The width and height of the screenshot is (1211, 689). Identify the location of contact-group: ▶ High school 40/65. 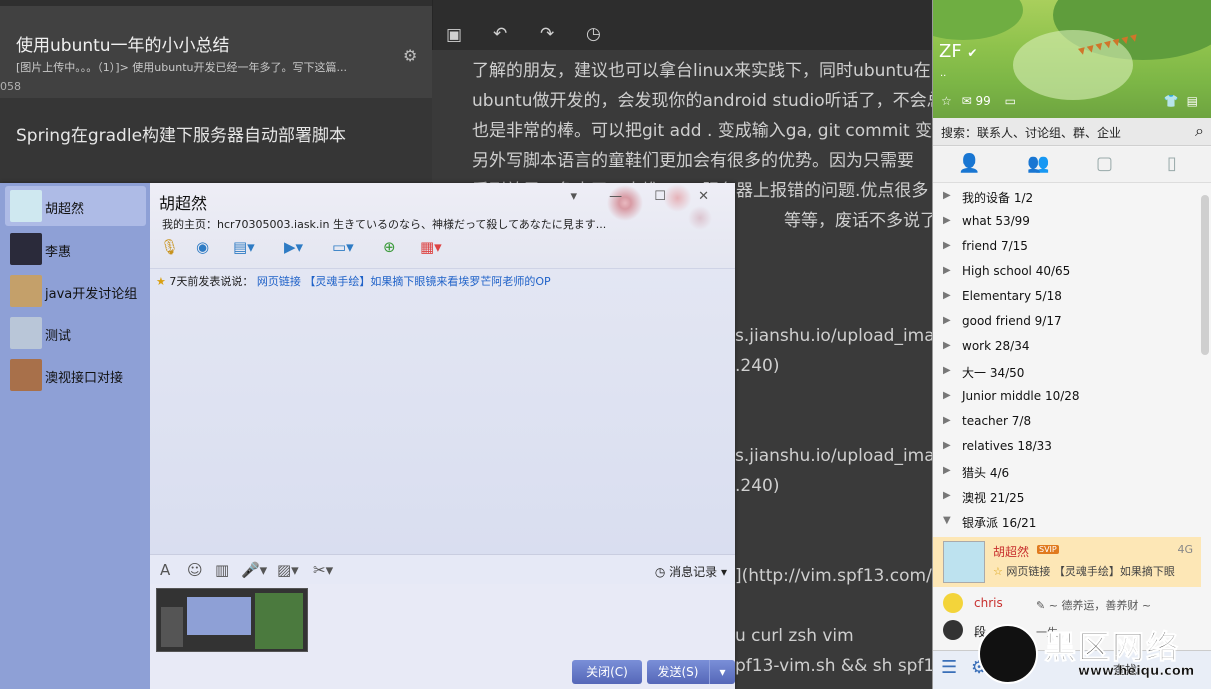
(1072, 273).